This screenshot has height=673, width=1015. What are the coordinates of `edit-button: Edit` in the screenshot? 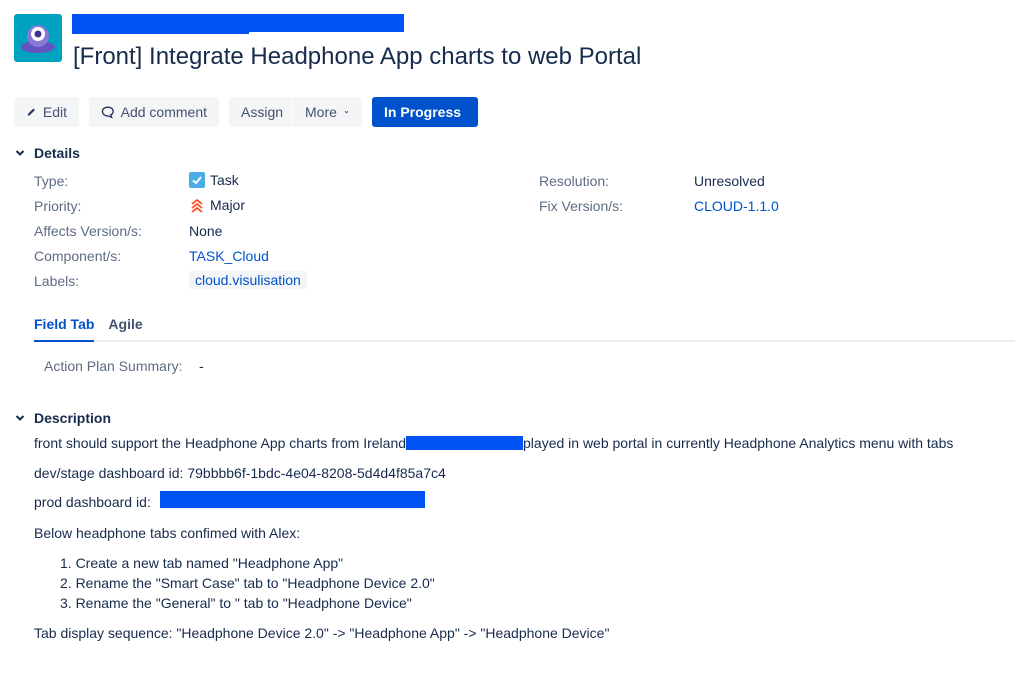 It's located at (46, 112).